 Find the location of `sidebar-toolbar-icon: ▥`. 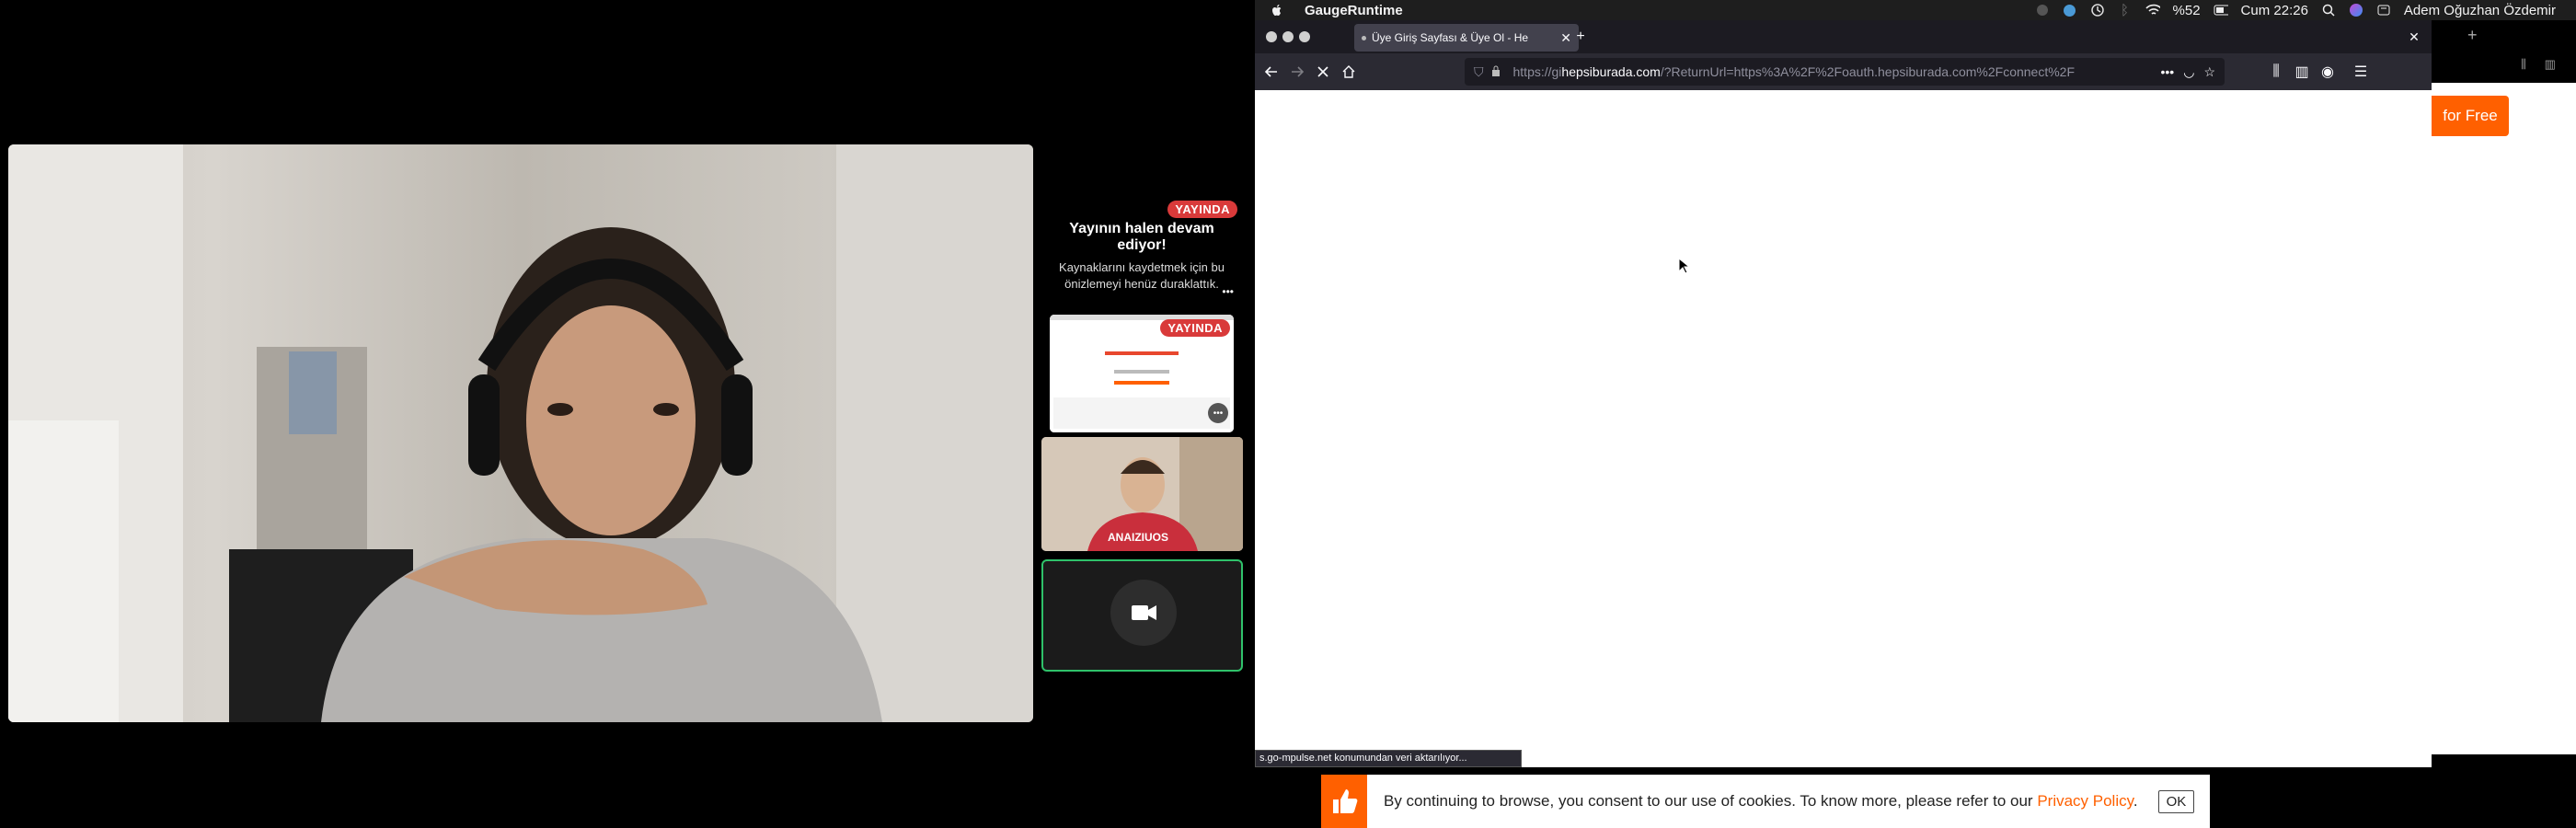

sidebar-toolbar-icon: ▥ is located at coordinates (2302, 72).